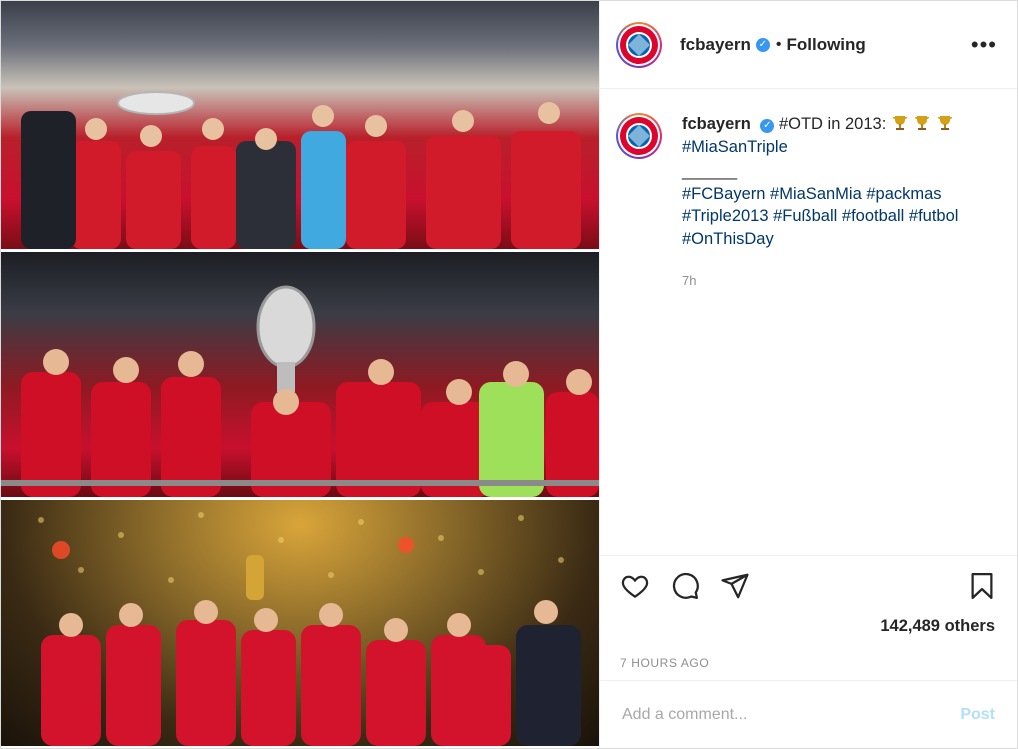  I want to click on avatar, so click(639, 44).